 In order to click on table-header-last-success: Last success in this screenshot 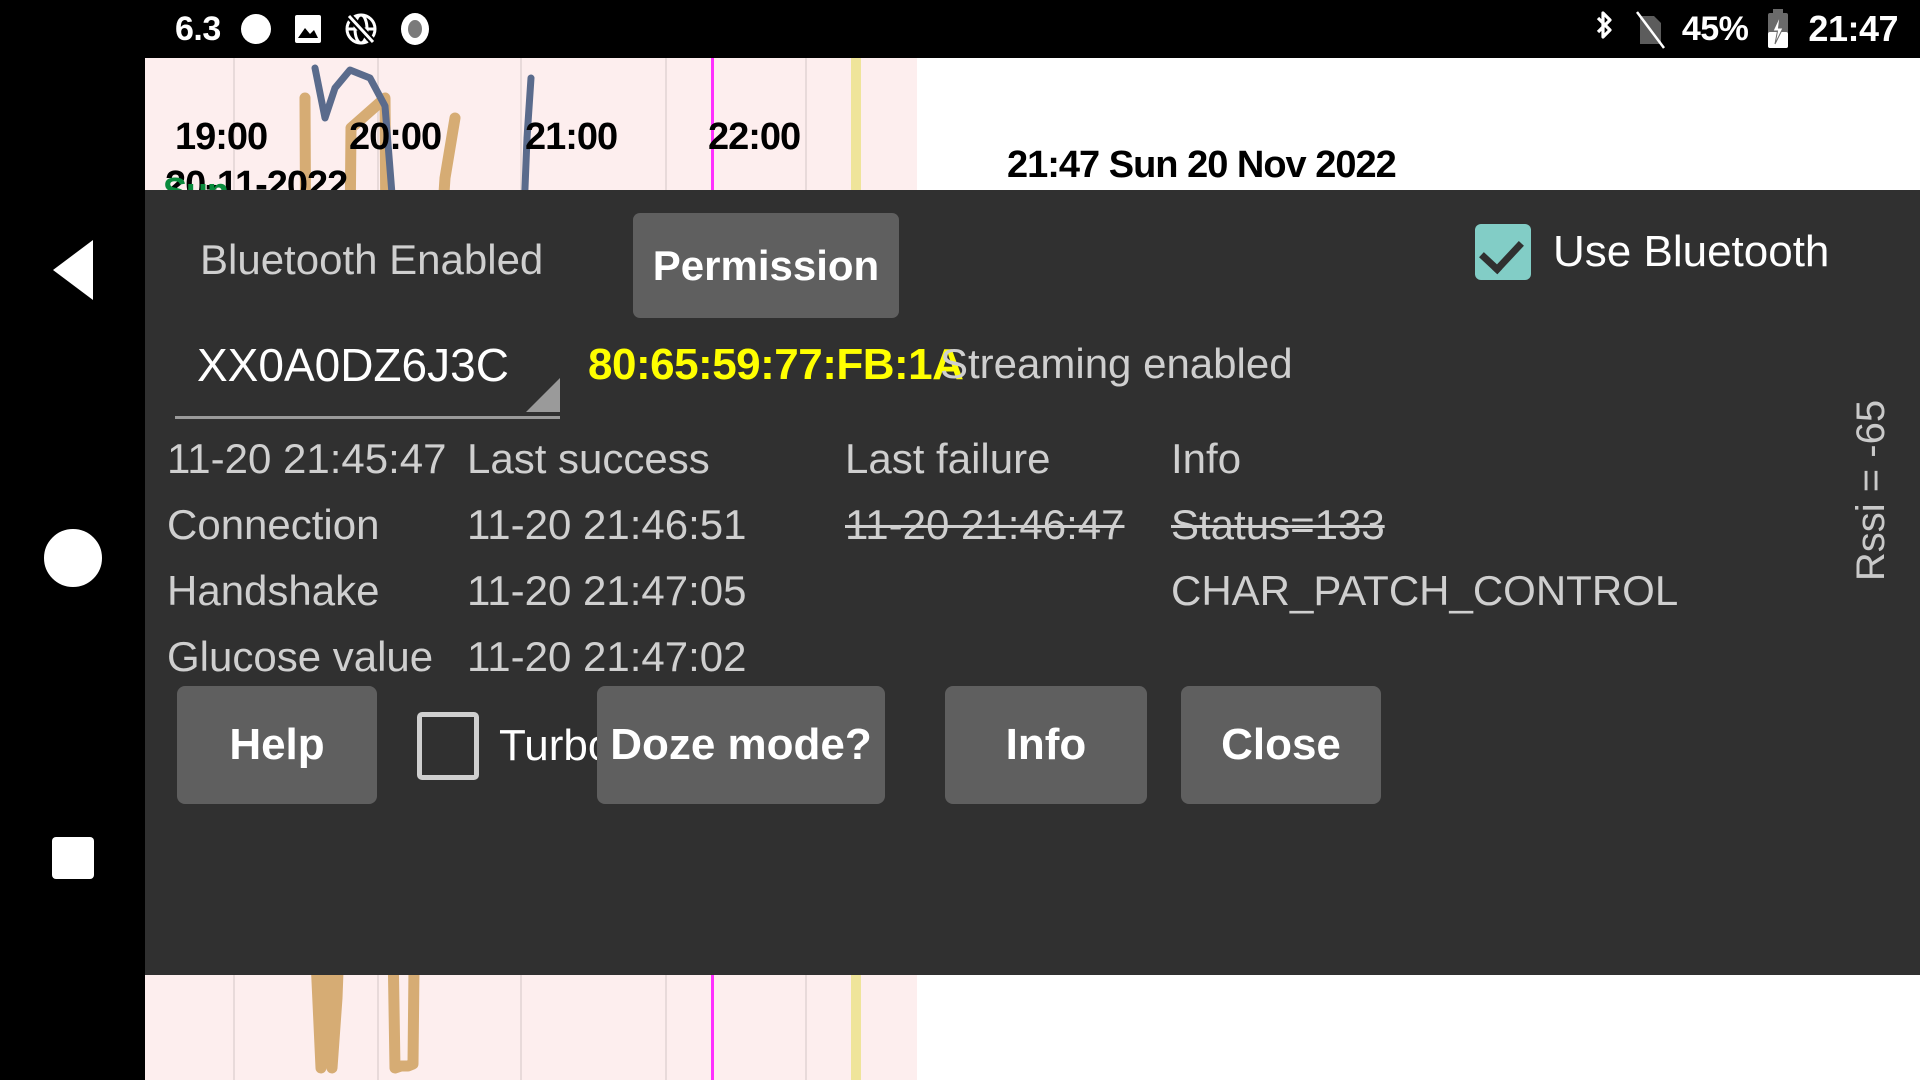, I will do `click(588, 458)`.